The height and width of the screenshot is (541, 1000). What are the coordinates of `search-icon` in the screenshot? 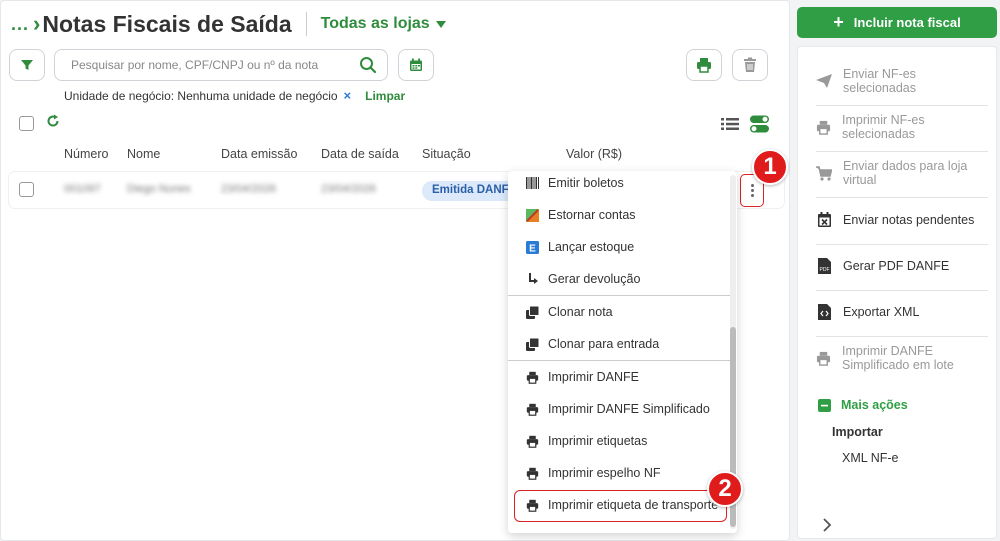 It's located at (368, 65).